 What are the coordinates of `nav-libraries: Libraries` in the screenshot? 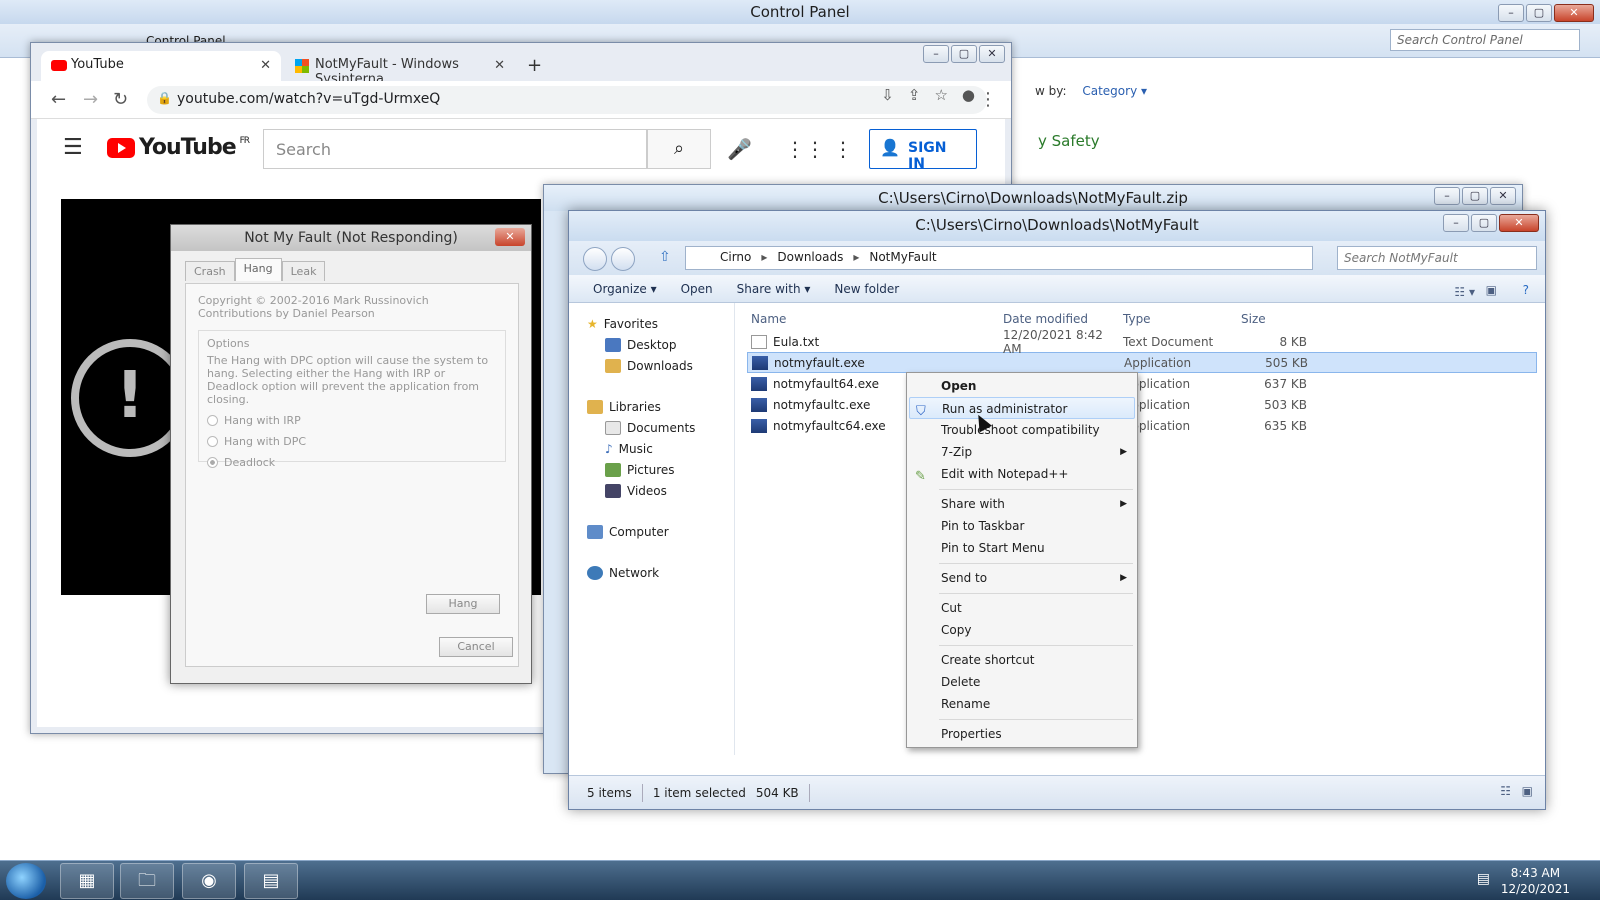 It's located at (651, 406).